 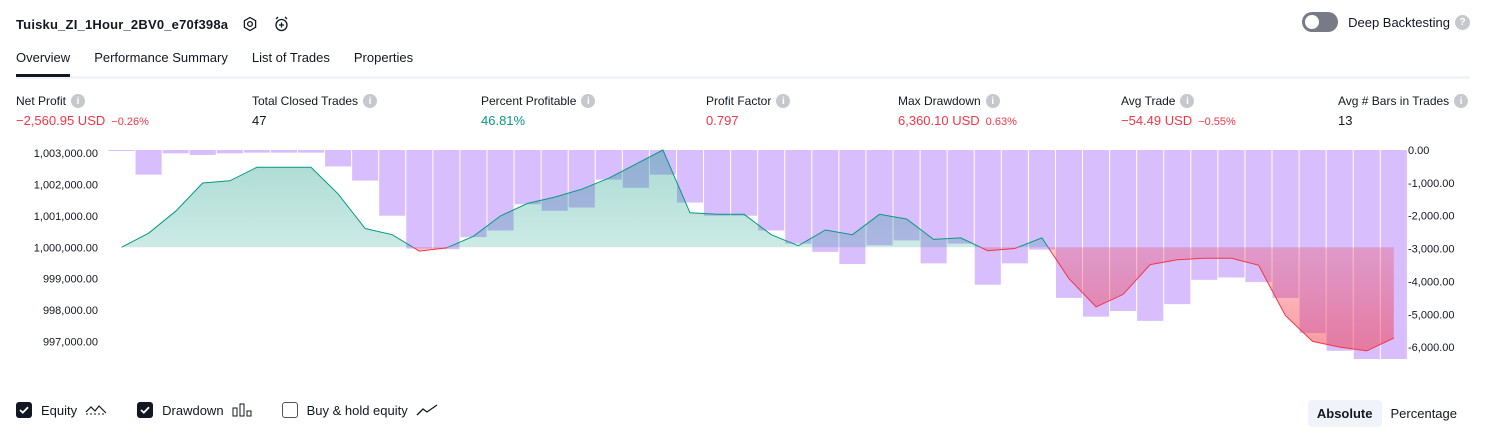 What do you see at coordinates (70, 280) in the screenshot?
I see `left-axis-tick: 999,000.00` at bounding box center [70, 280].